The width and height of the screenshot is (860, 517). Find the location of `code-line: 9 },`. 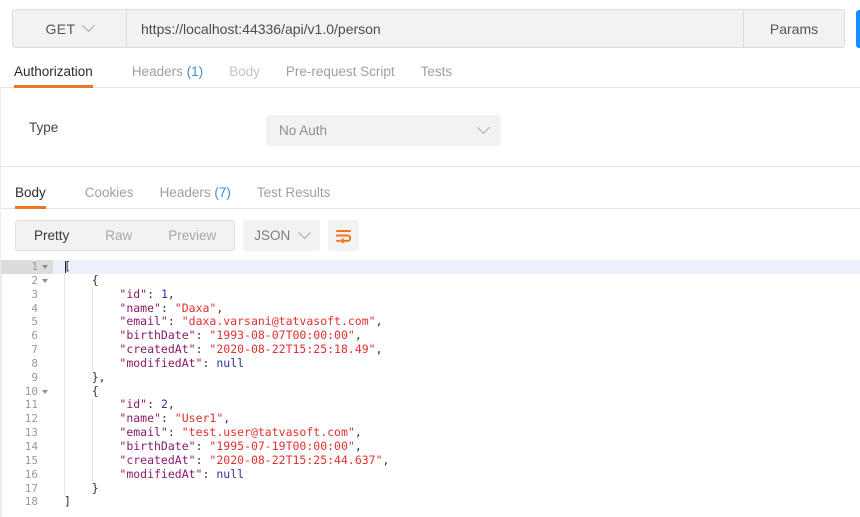

code-line: 9 }, is located at coordinates (430, 377).